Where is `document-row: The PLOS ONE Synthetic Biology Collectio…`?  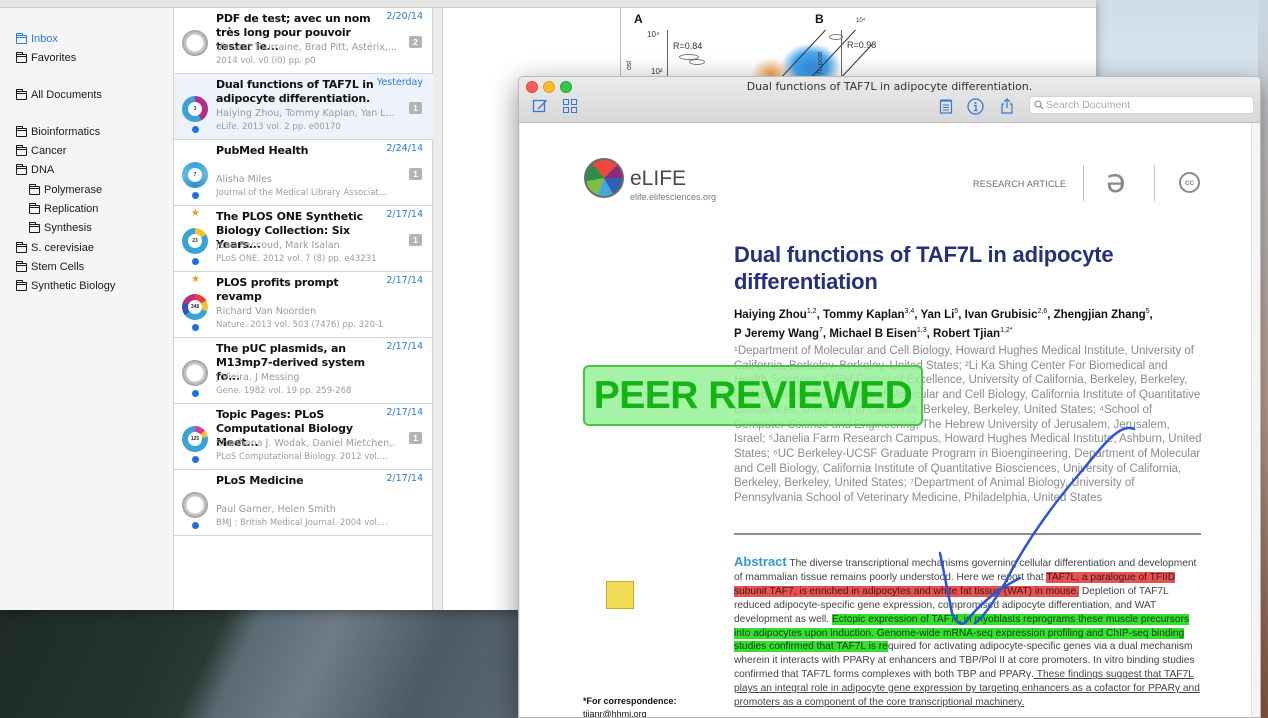
document-row: The PLOS ONE Synthetic Biology Collectio… is located at coordinates (303, 239).